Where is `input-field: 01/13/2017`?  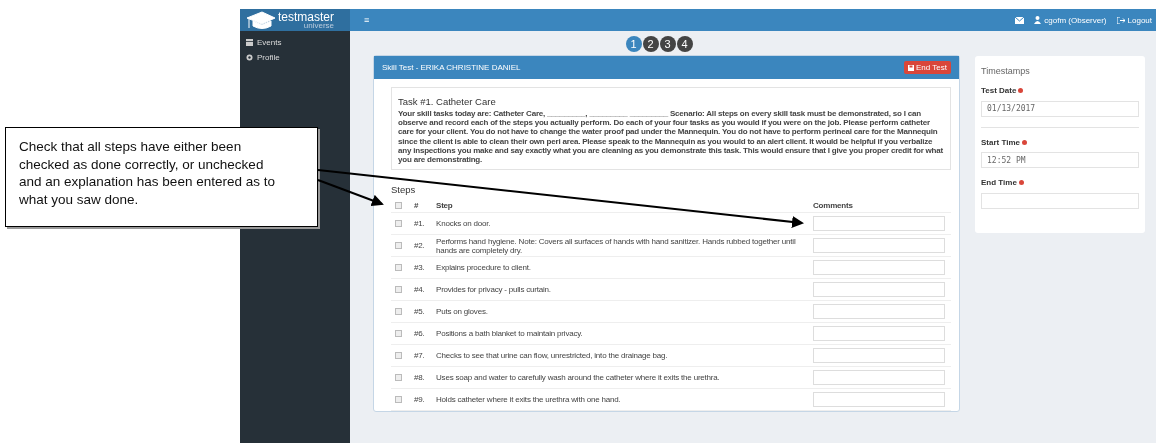
input-field: 01/13/2017 is located at coordinates (1060, 108).